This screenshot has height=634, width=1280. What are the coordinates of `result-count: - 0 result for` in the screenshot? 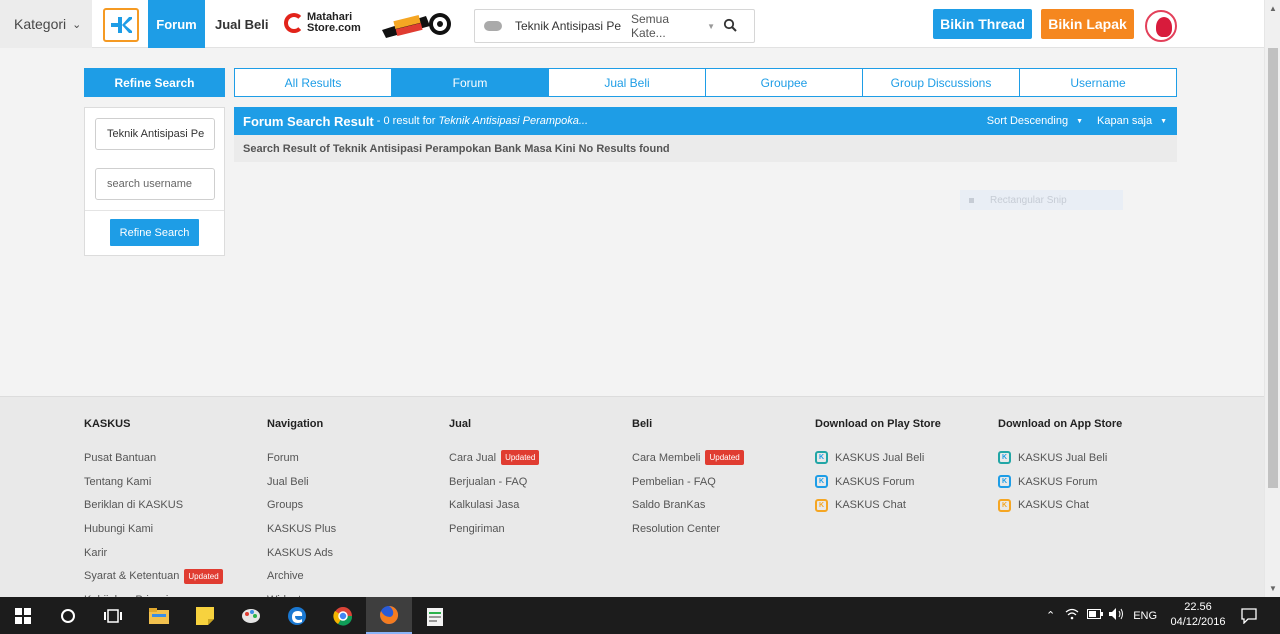 It's located at (406, 121).